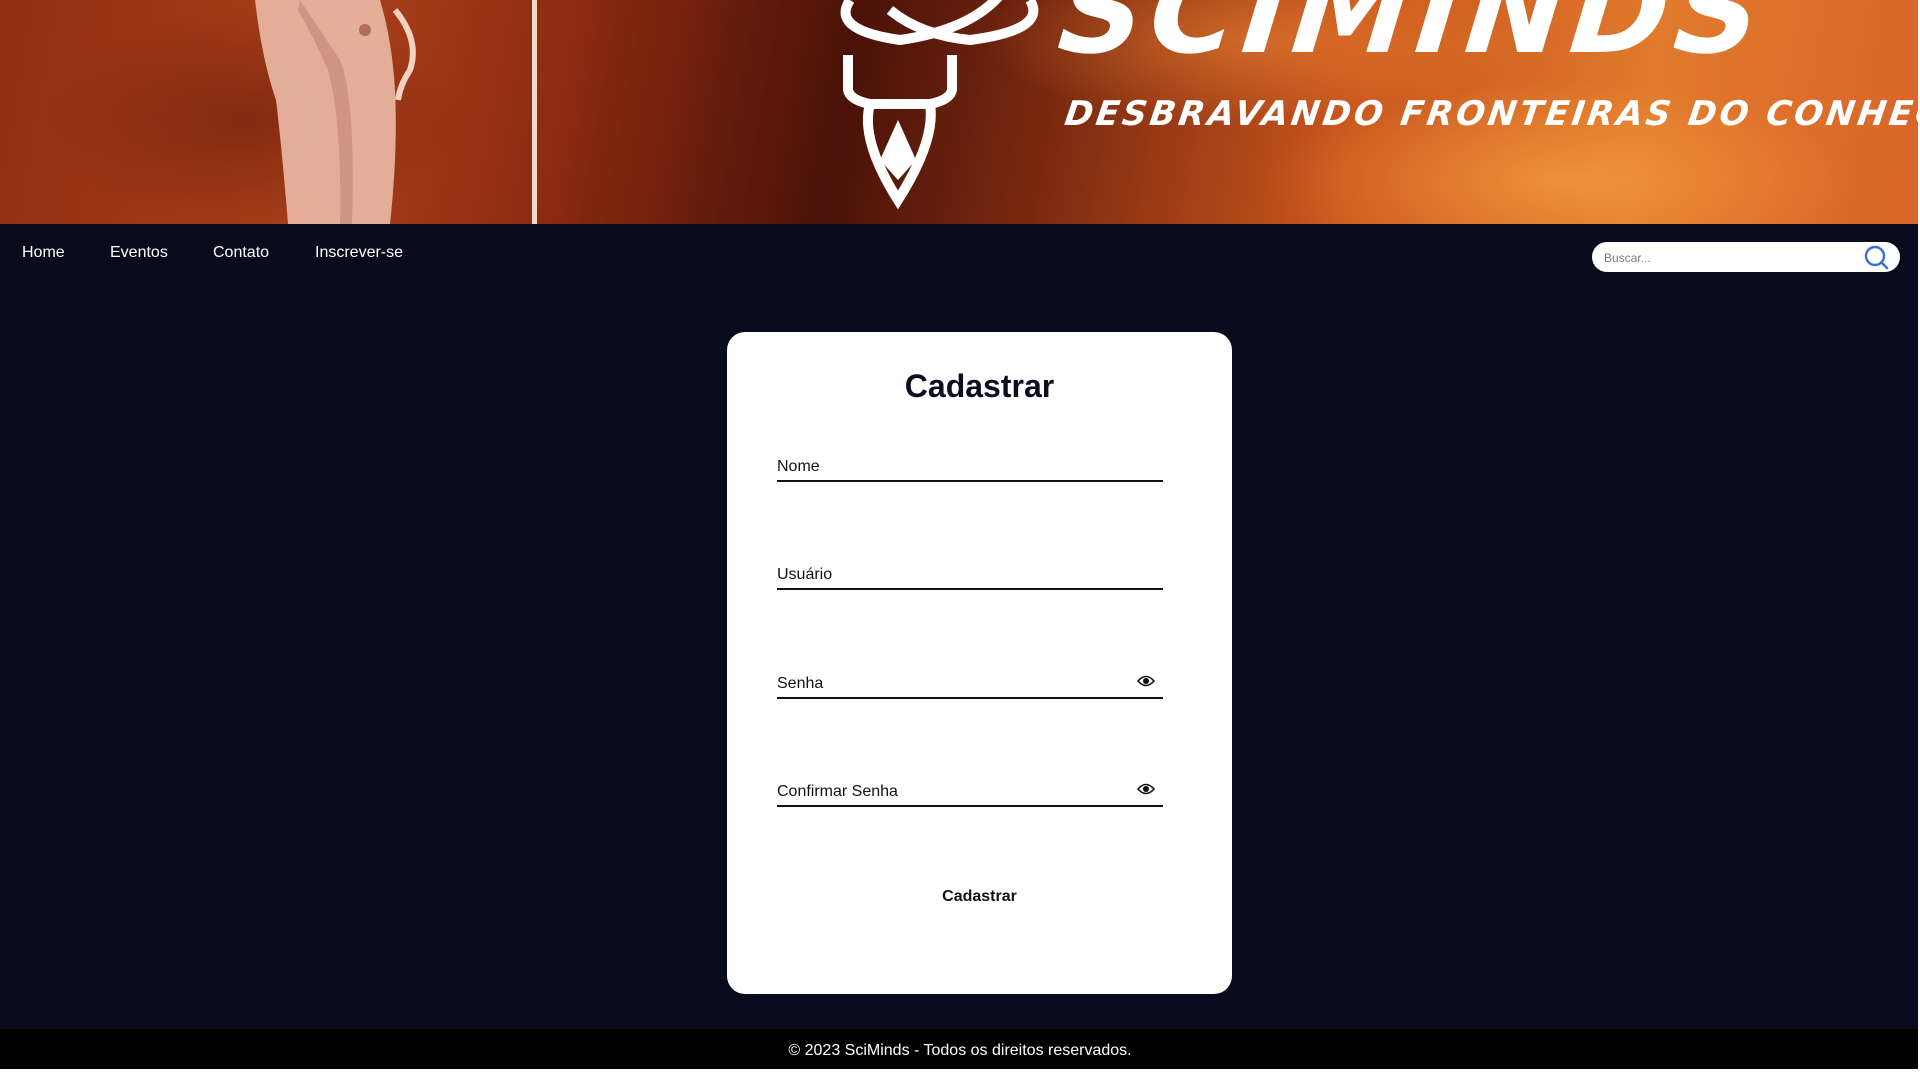  I want to click on confirm-password-input, so click(947, 785).